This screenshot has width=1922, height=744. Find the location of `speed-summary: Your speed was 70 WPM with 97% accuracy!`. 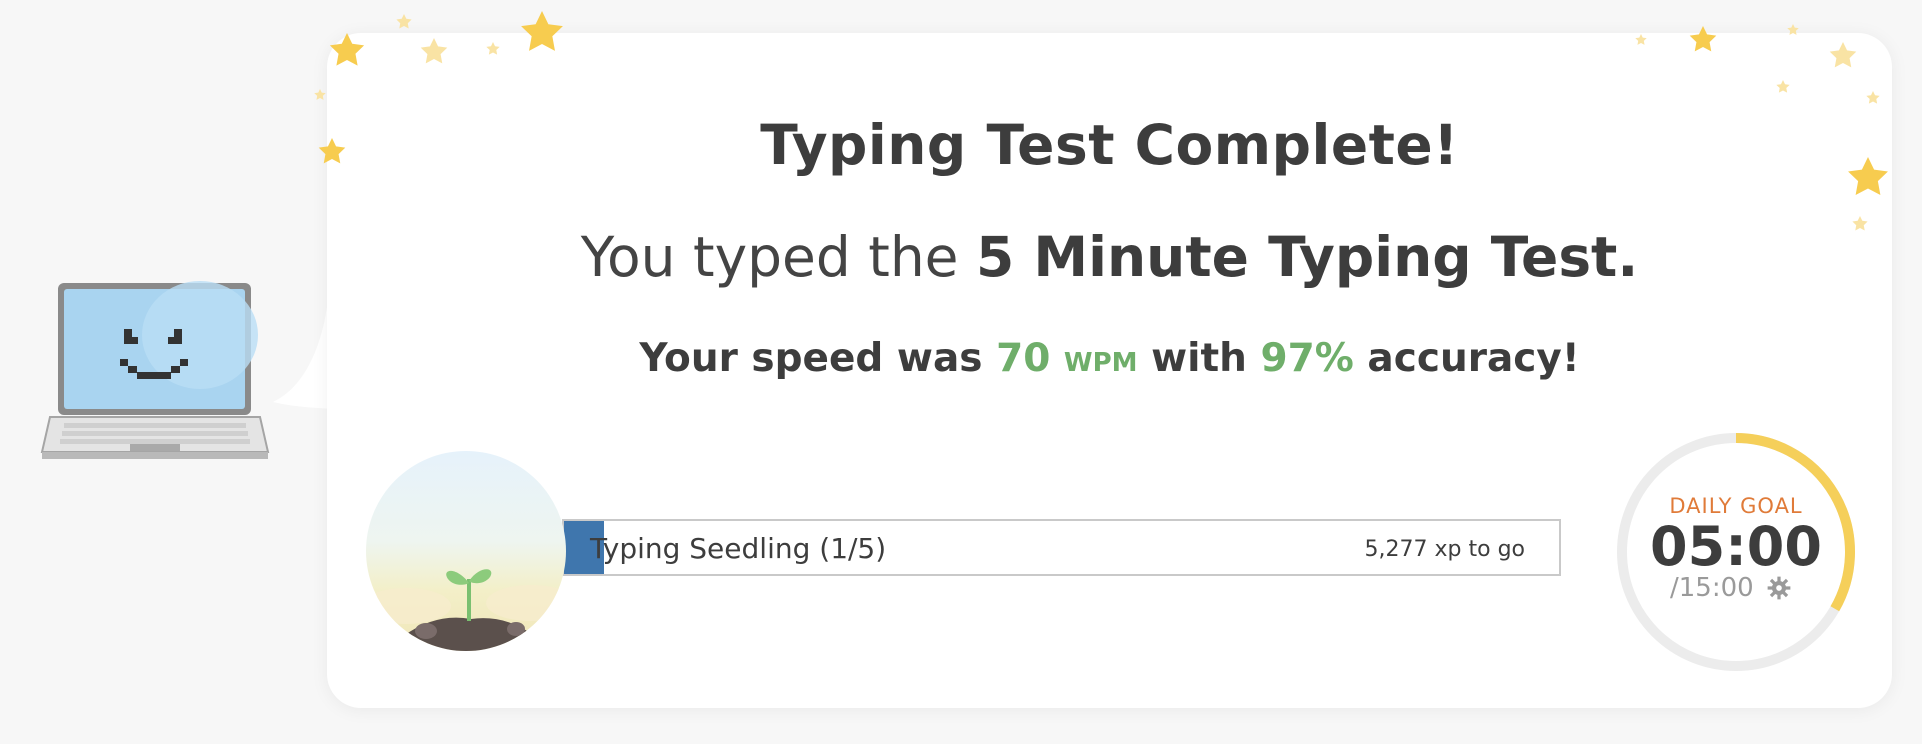

speed-summary: Your speed was 70 WPM with 97% accuracy! is located at coordinates (1109, 358).